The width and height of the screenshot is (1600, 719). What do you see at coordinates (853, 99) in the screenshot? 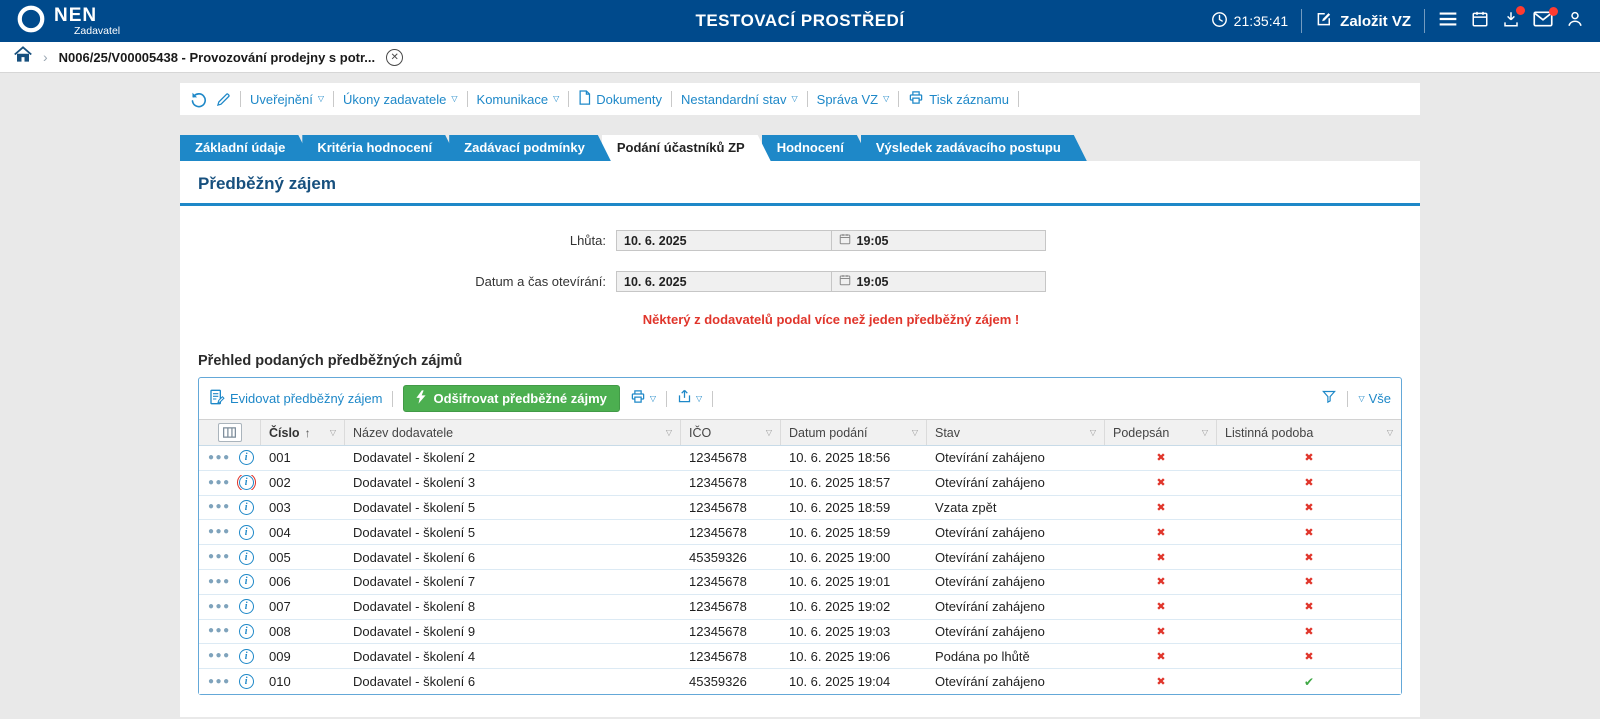
I see `menu-sprava-vz: Správa VZ ▽` at bounding box center [853, 99].